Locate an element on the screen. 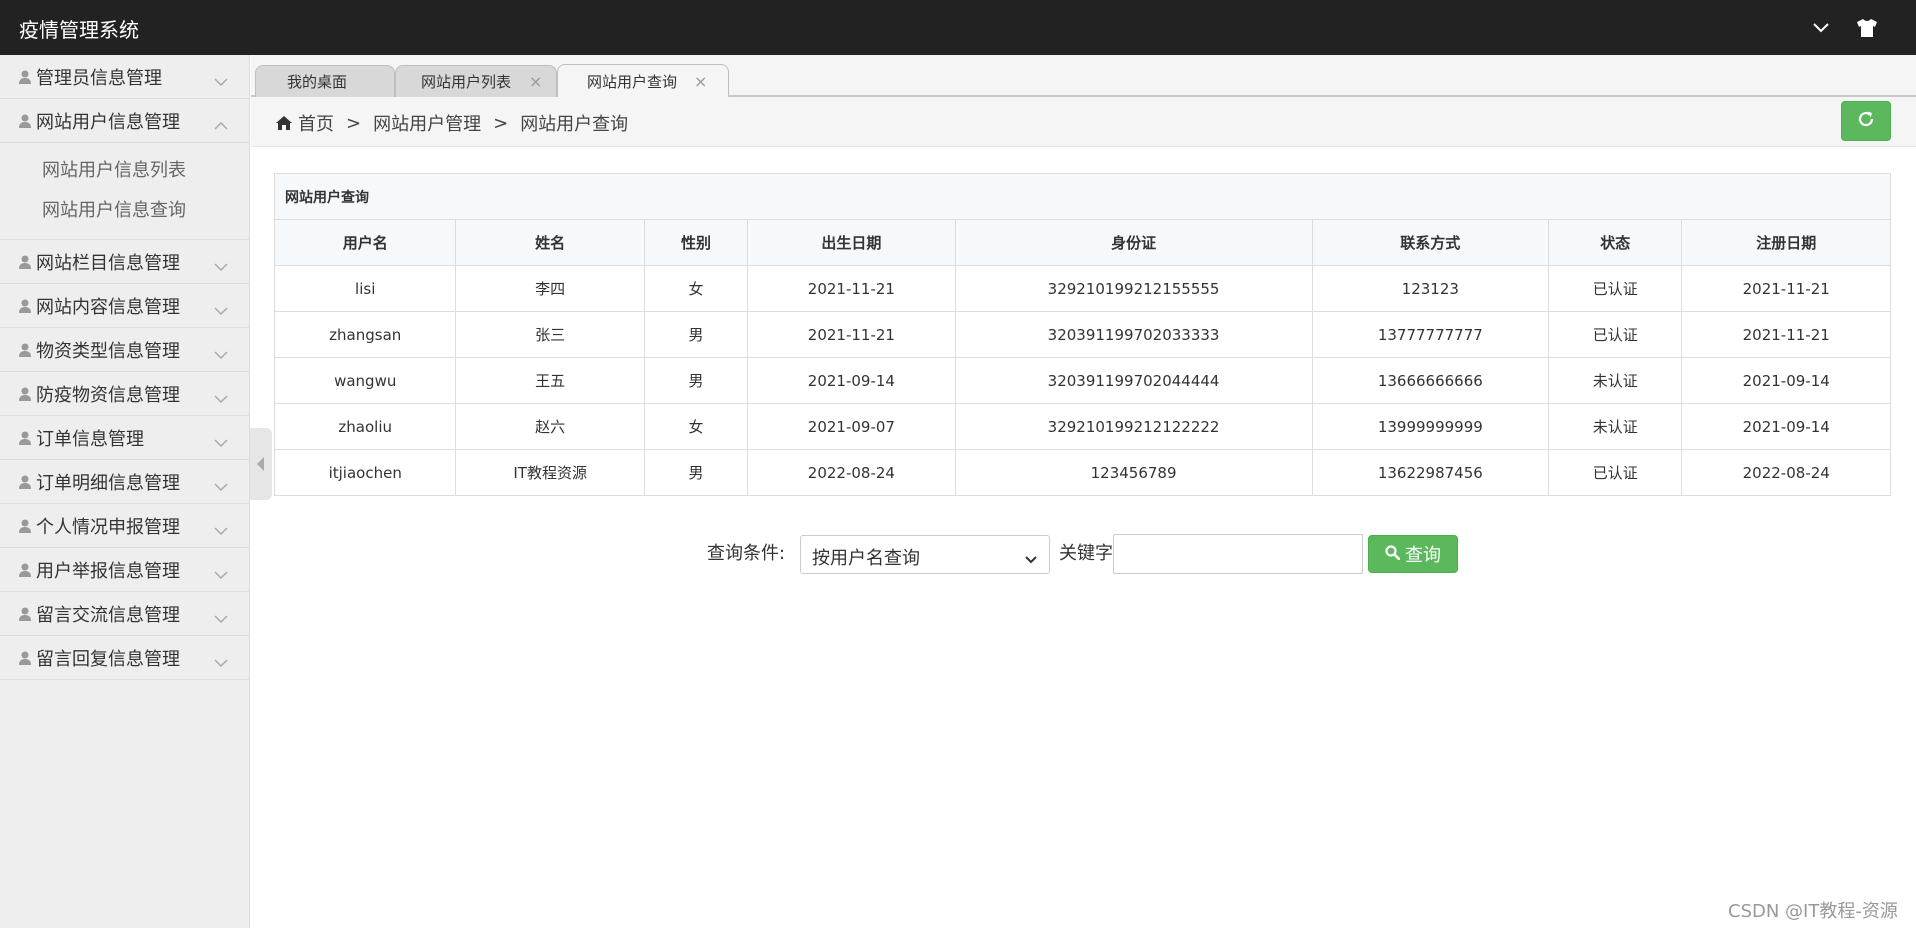  table-cell: lisi is located at coordinates (365, 288).